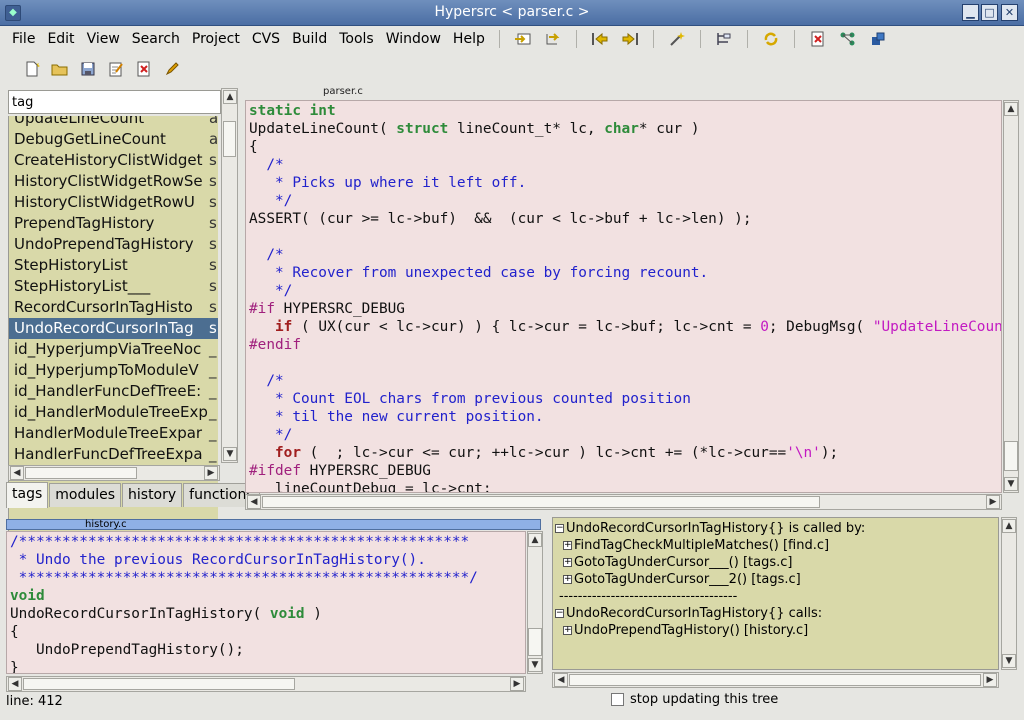 The image size is (1024, 720). What do you see at coordinates (775, 579) in the screenshot?
I see `tree-node: + GotoTagUnderCursor___2() [tags.c]` at bounding box center [775, 579].